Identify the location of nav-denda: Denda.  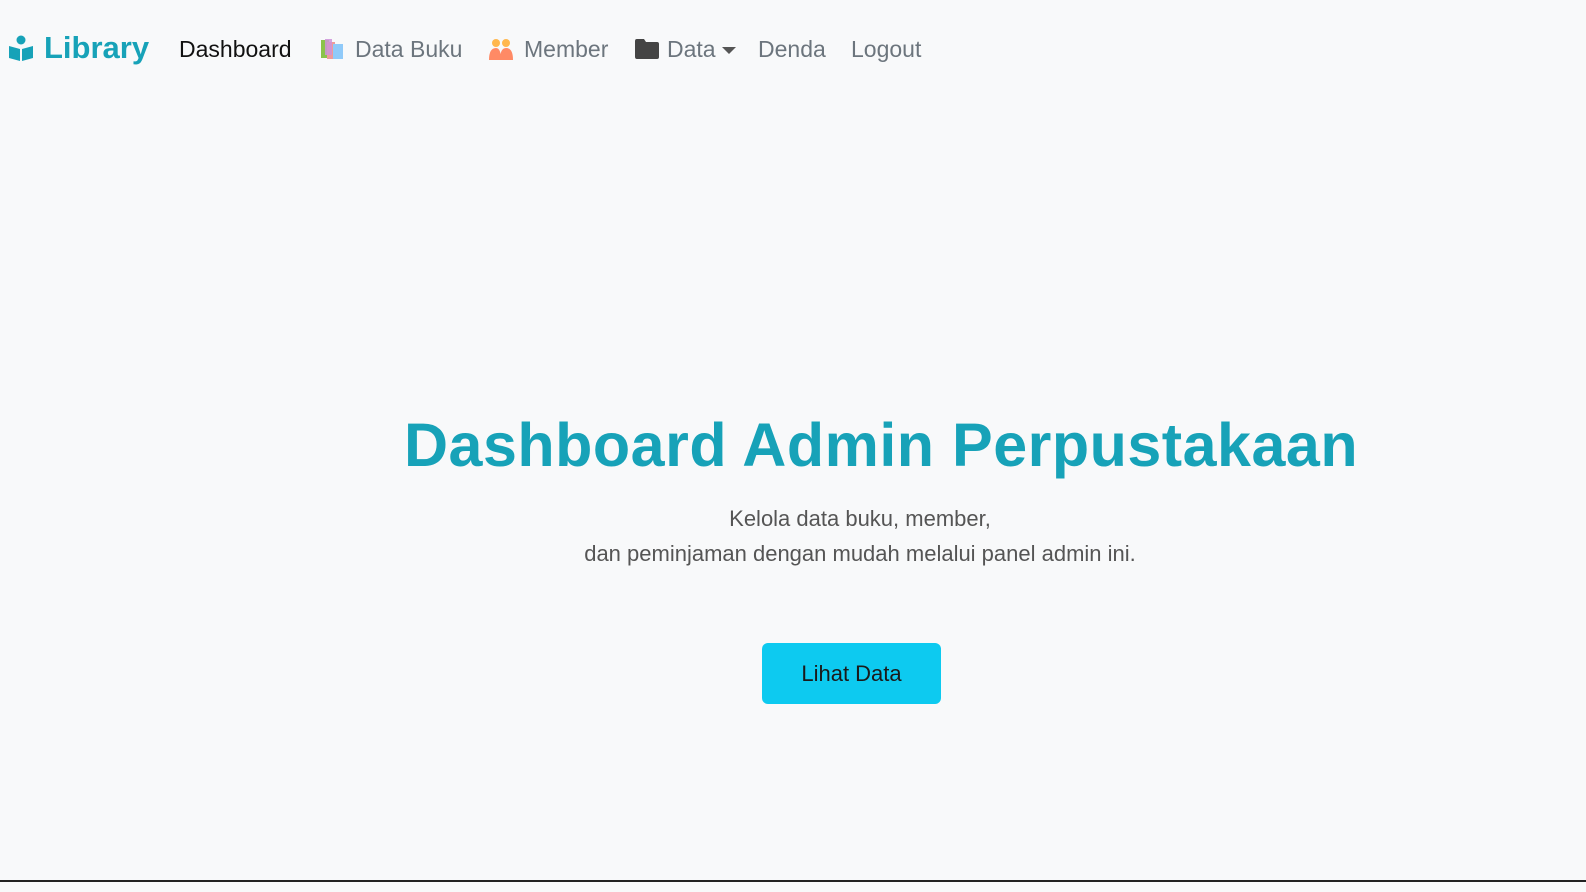
(792, 49).